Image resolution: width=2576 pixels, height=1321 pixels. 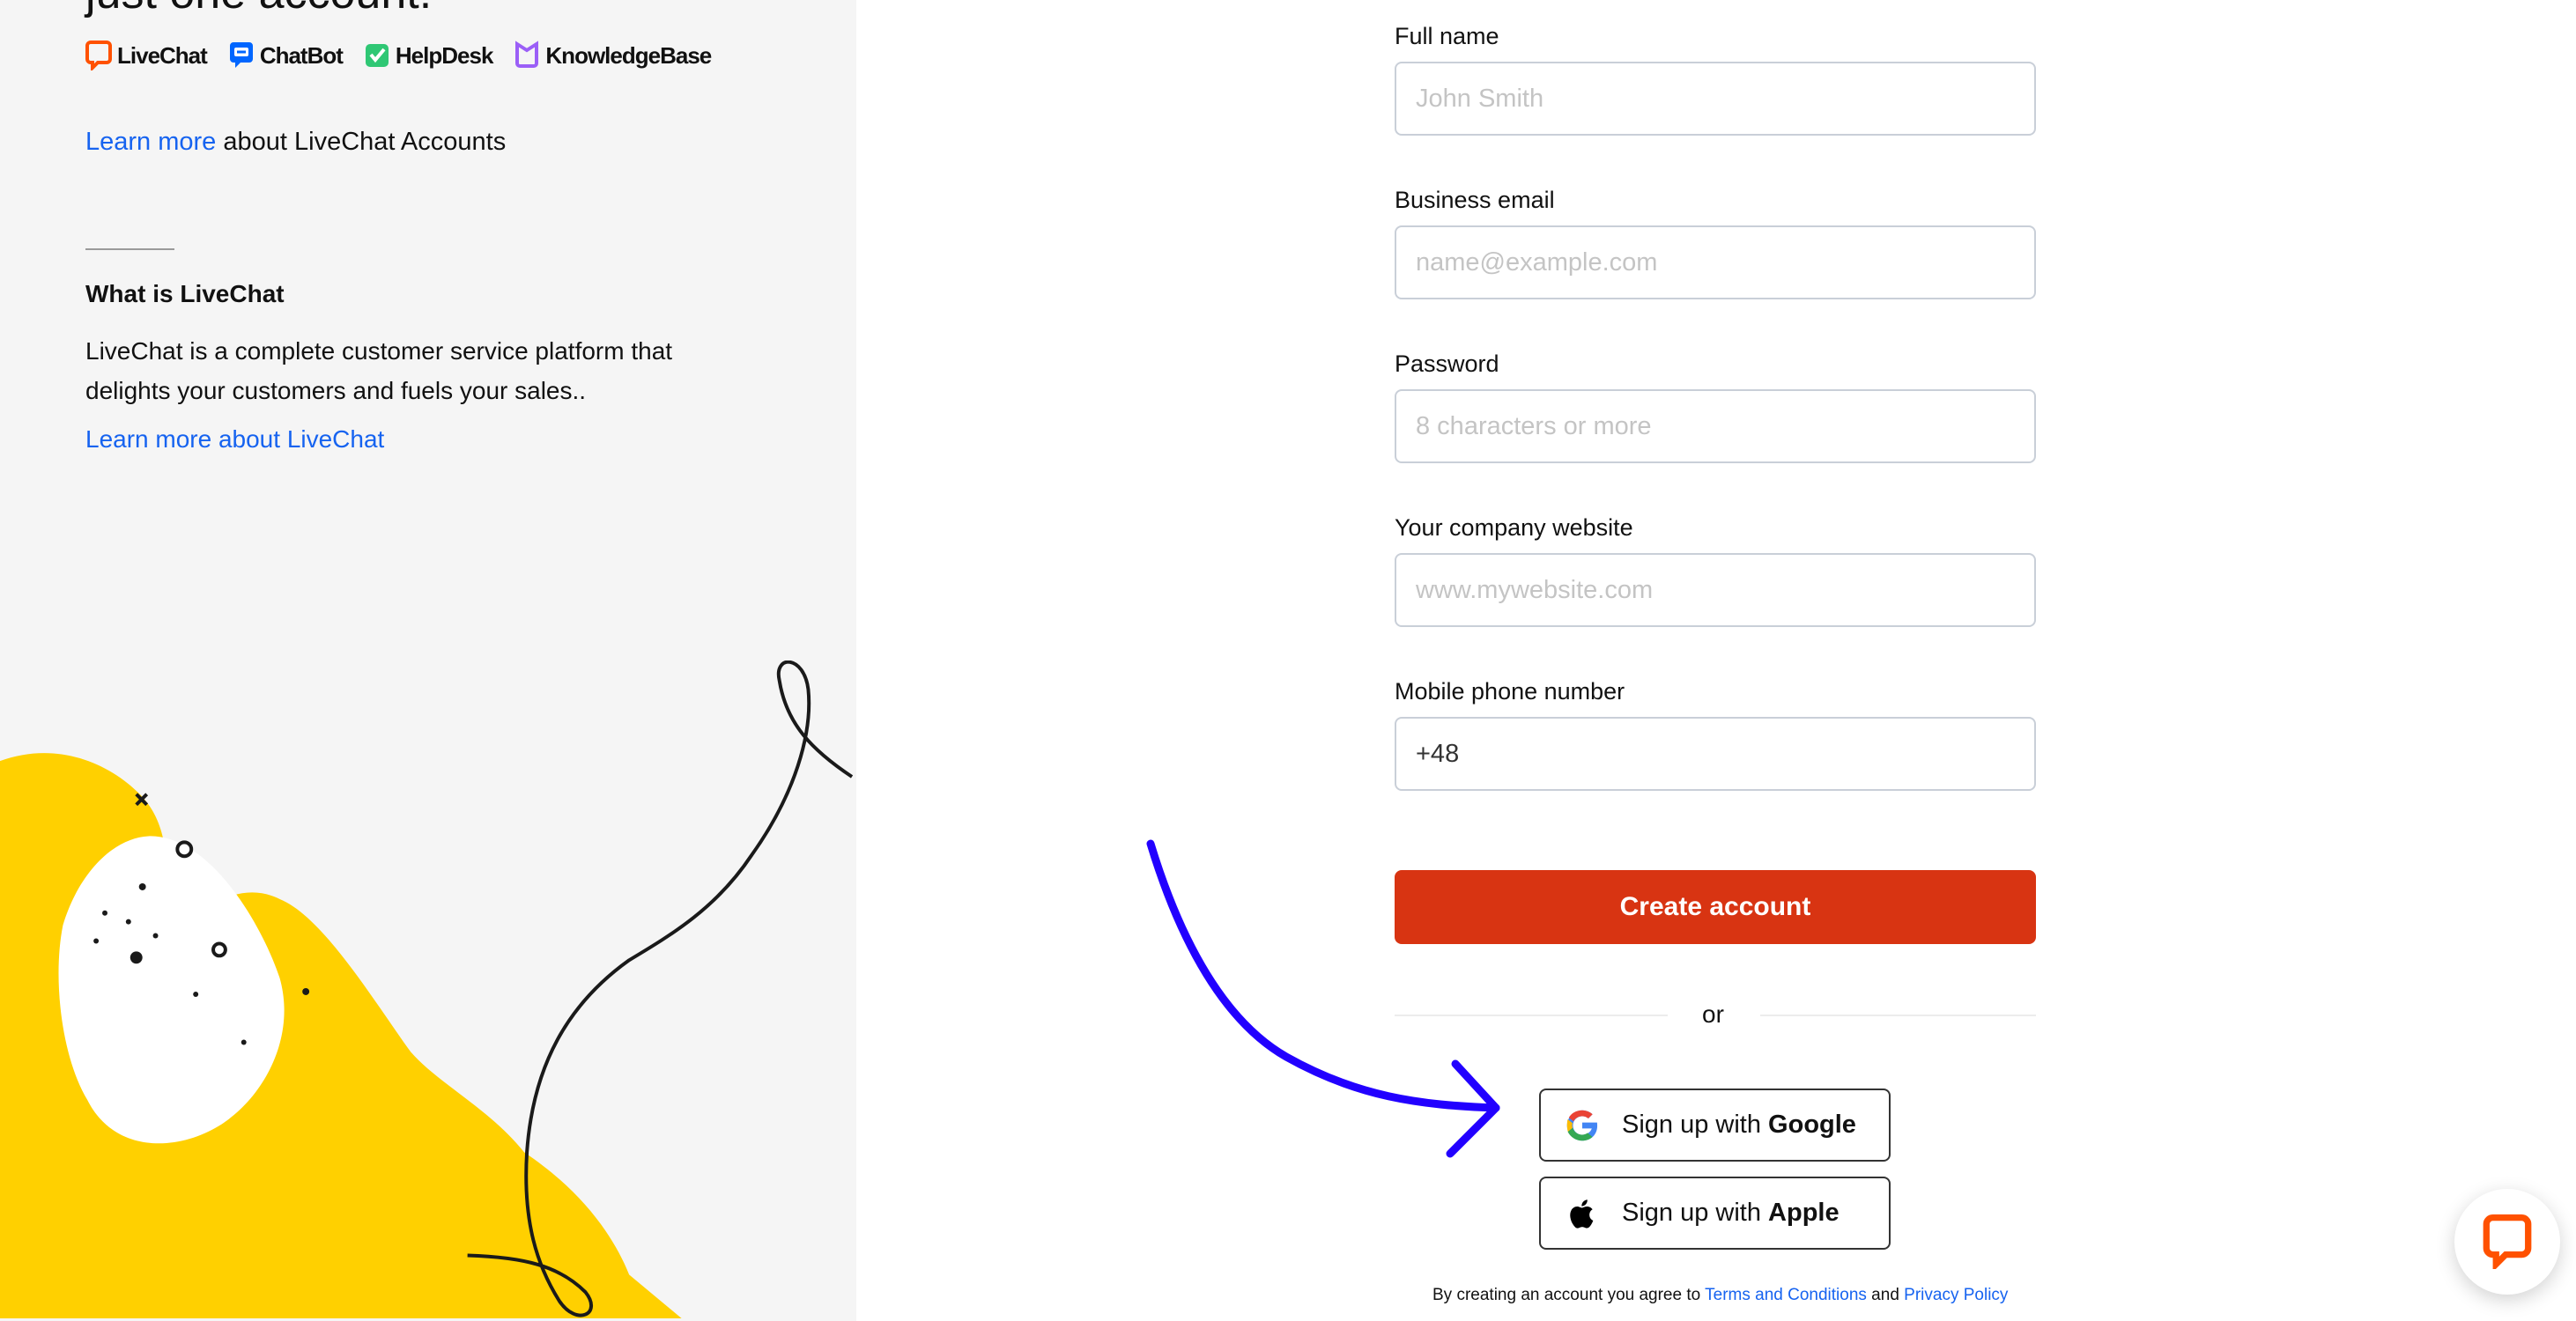 What do you see at coordinates (162, 55) in the screenshot?
I see `product-name: LiveChat` at bounding box center [162, 55].